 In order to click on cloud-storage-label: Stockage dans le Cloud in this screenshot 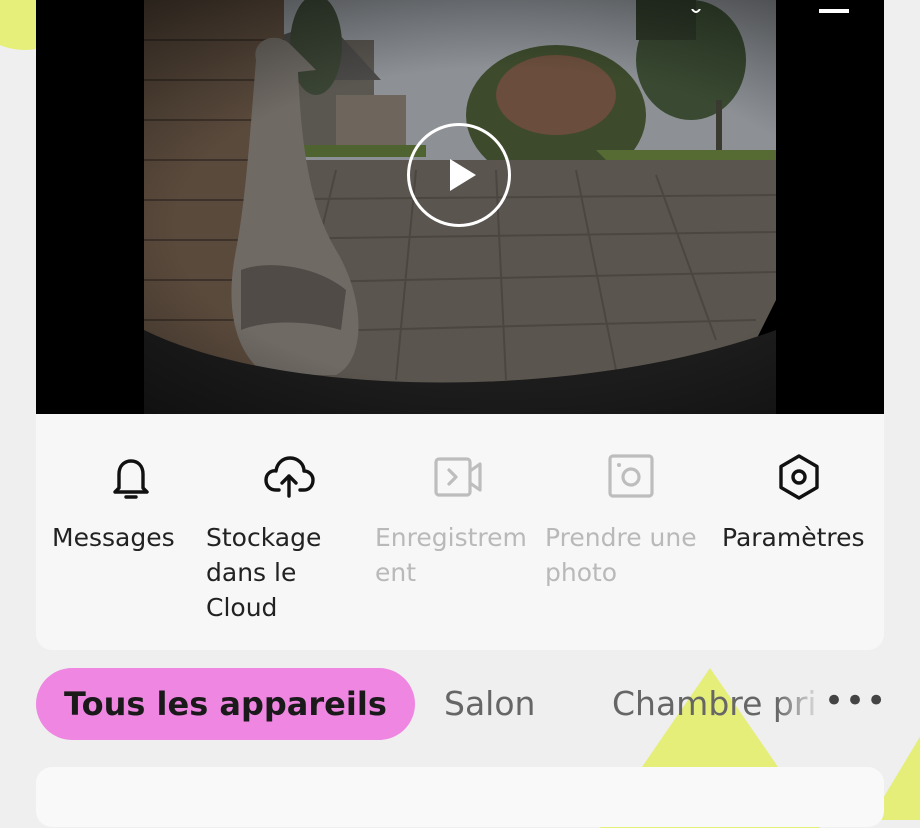, I will do `click(264, 572)`.